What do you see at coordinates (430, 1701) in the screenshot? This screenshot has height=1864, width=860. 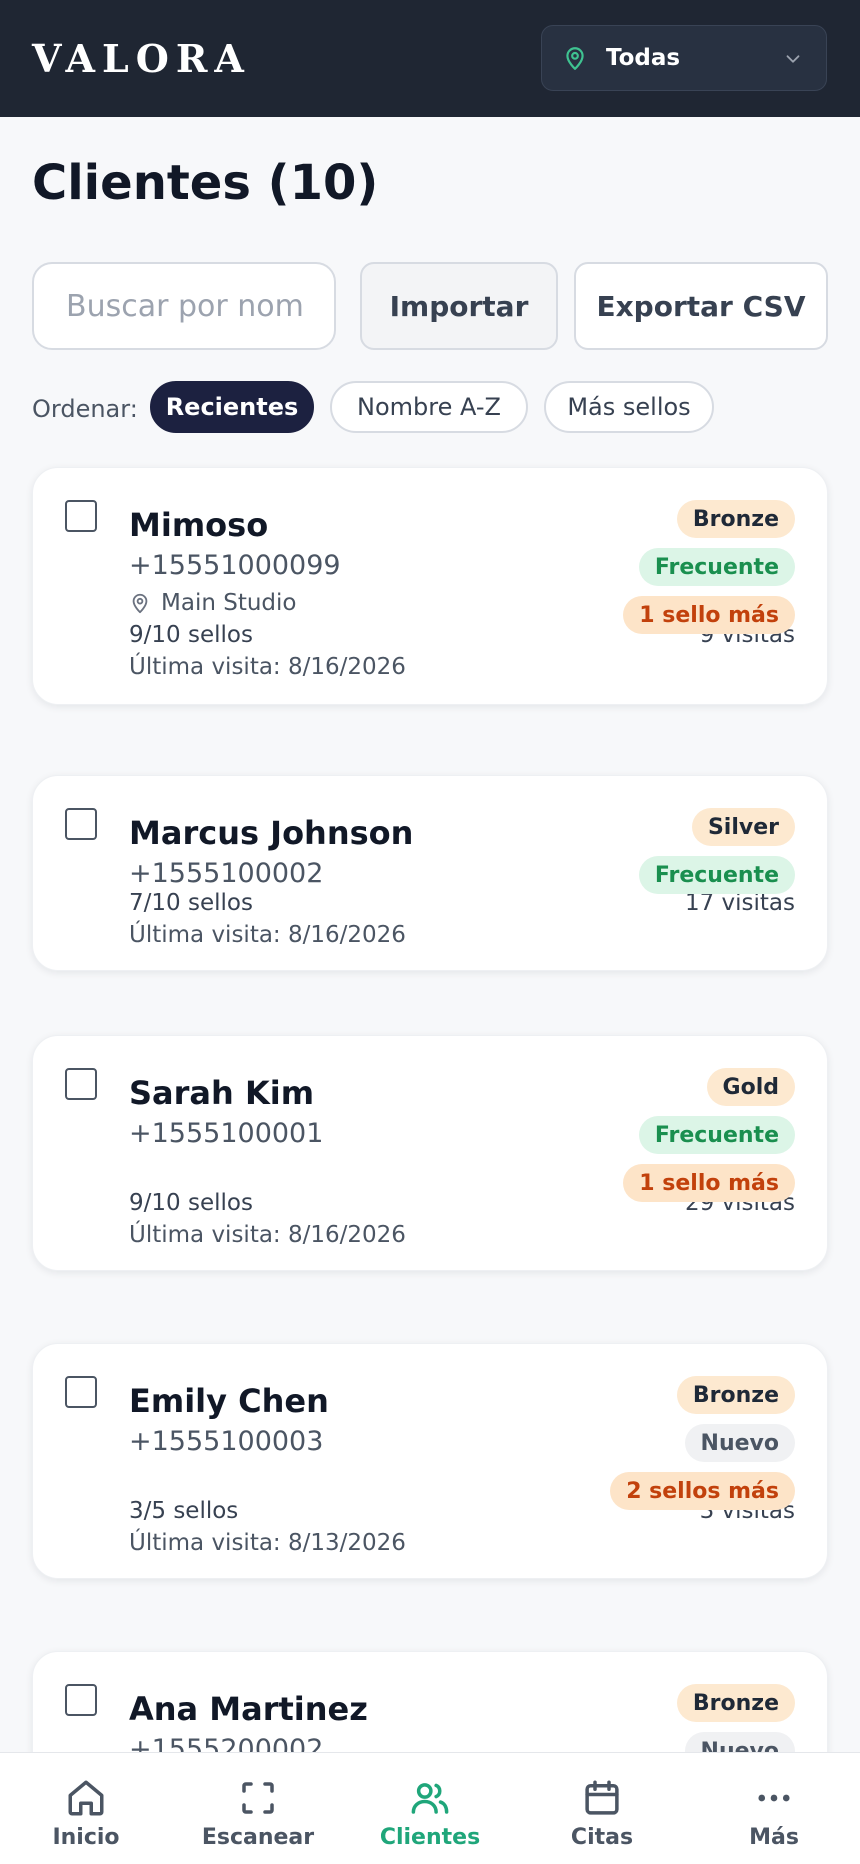 I see `client-card: Ana Martinez +1555200002 Bronze Nuevo` at bounding box center [430, 1701].